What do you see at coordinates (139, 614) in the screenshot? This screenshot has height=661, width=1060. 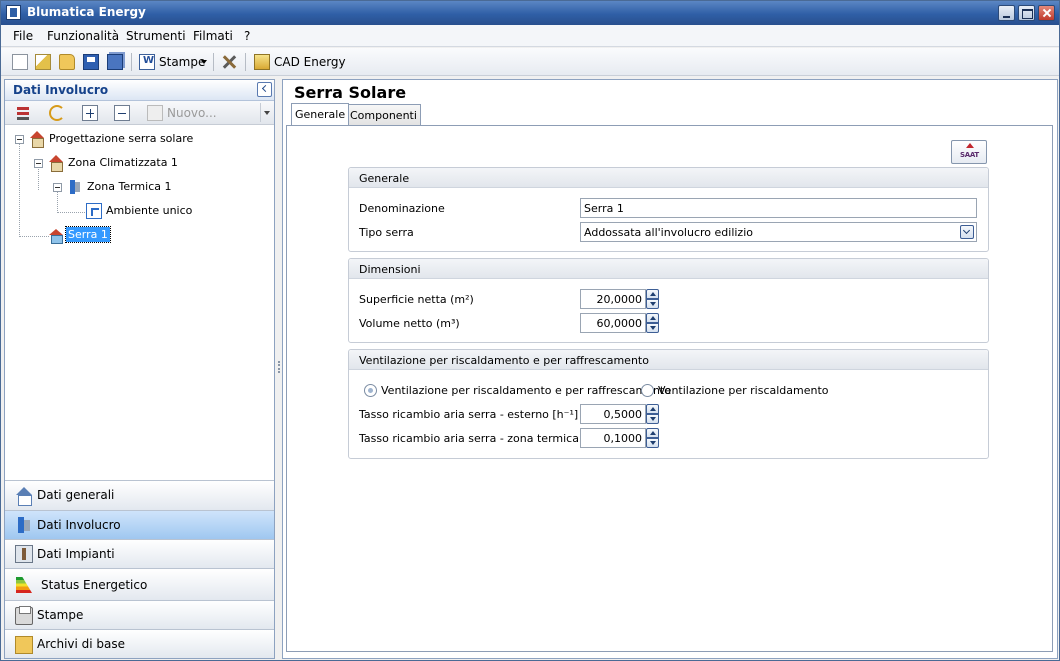 I see `nav-stampe: Stampe` at bounding box center [139, 614].